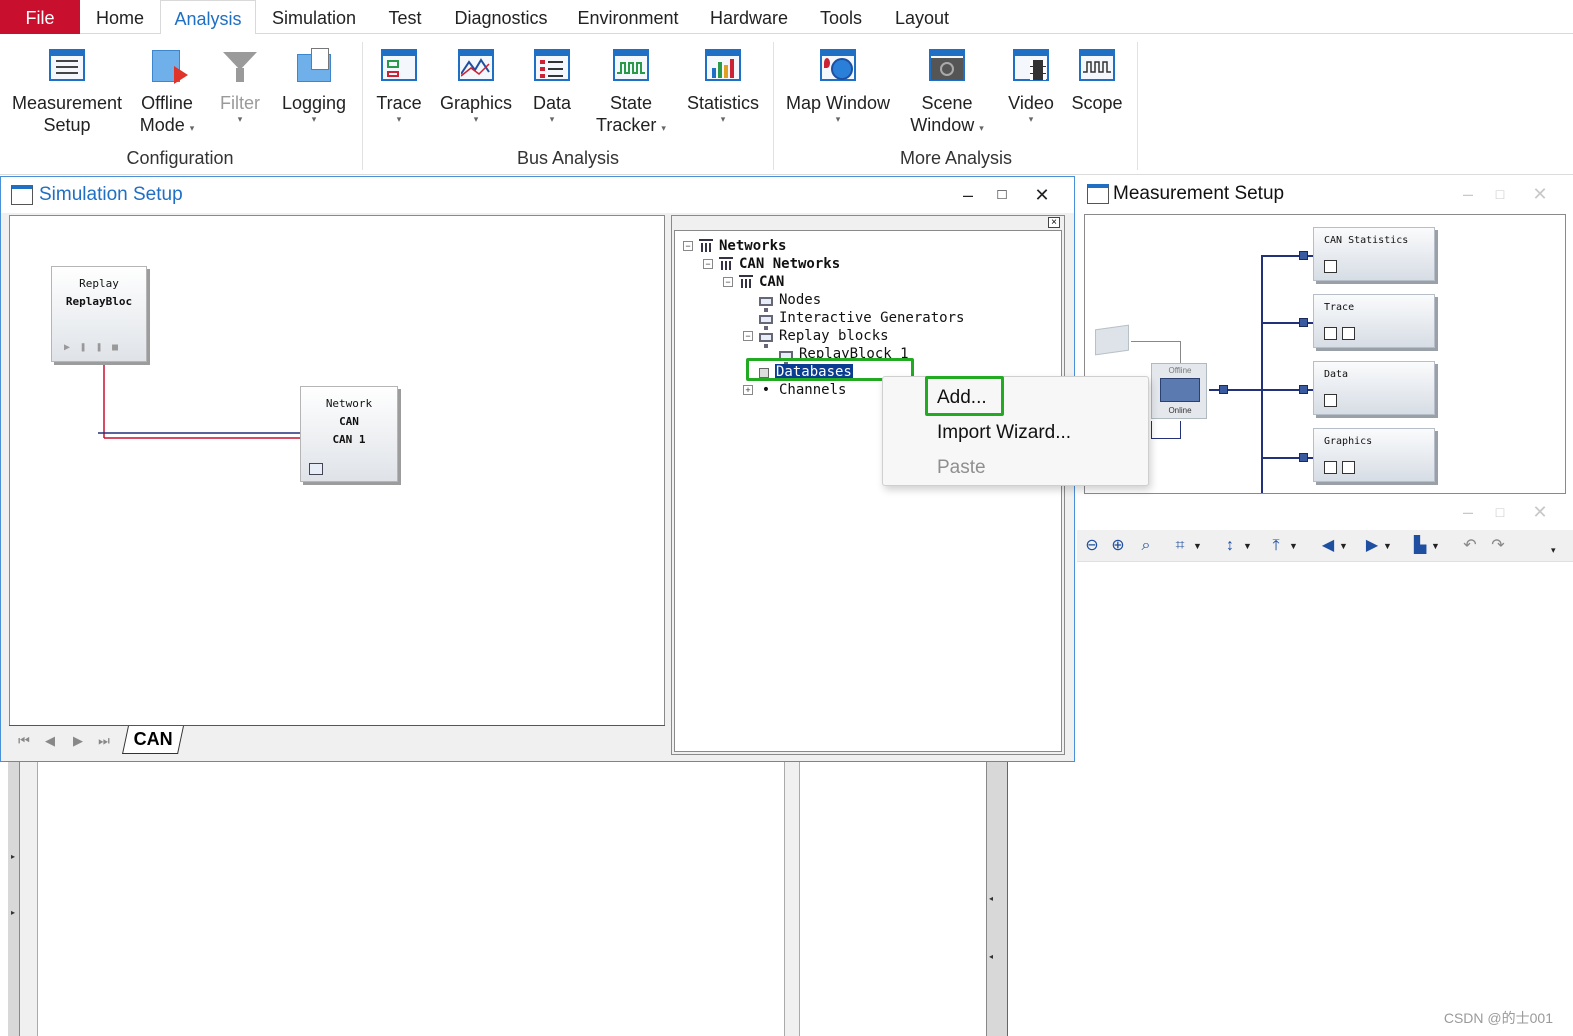 The image size is (1573, 1036). I want to click on logging-button: Logging ▾, so click(314, 79).